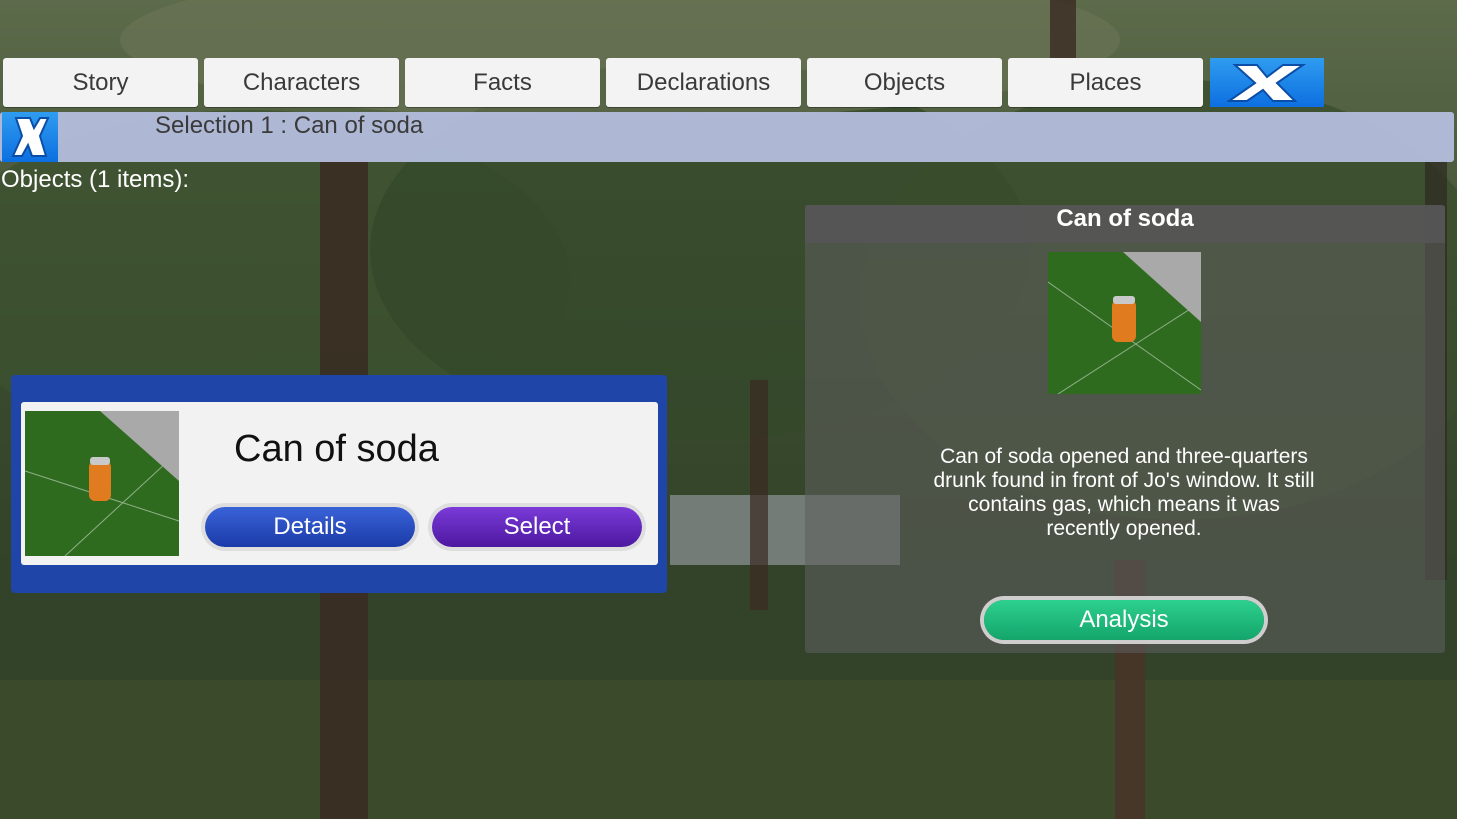 Image resolution: width=1457 pixels, height=819 pixels. What do you see at coordinates (301, 82) in the screenshot?
I see `tab-characters: Characters` at bounding box center [301, 82].